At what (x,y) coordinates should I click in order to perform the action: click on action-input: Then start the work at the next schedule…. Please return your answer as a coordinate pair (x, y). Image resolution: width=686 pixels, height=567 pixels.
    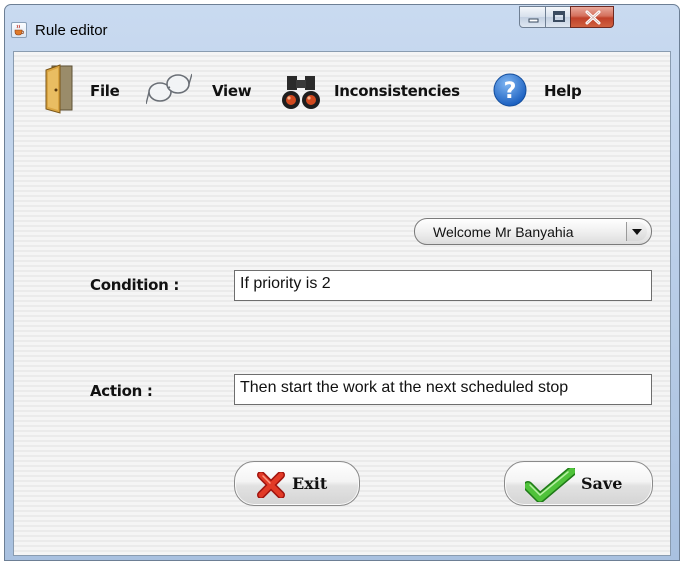
    Looking at the image, I should click on (443, 389).